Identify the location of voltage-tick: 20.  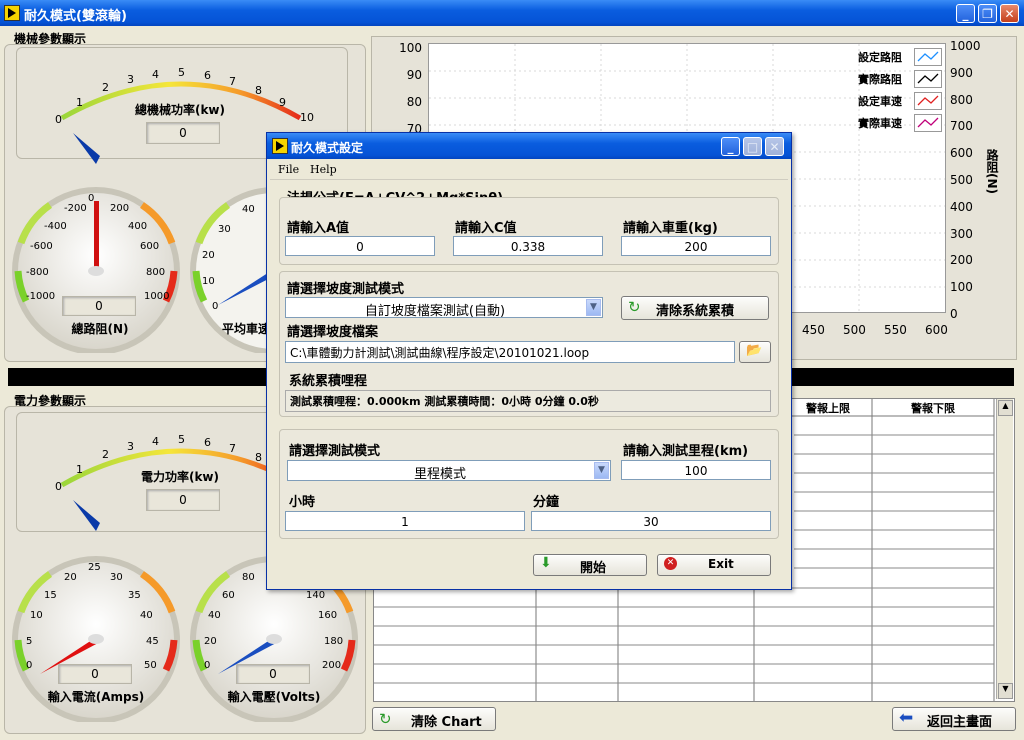
(210, 641).